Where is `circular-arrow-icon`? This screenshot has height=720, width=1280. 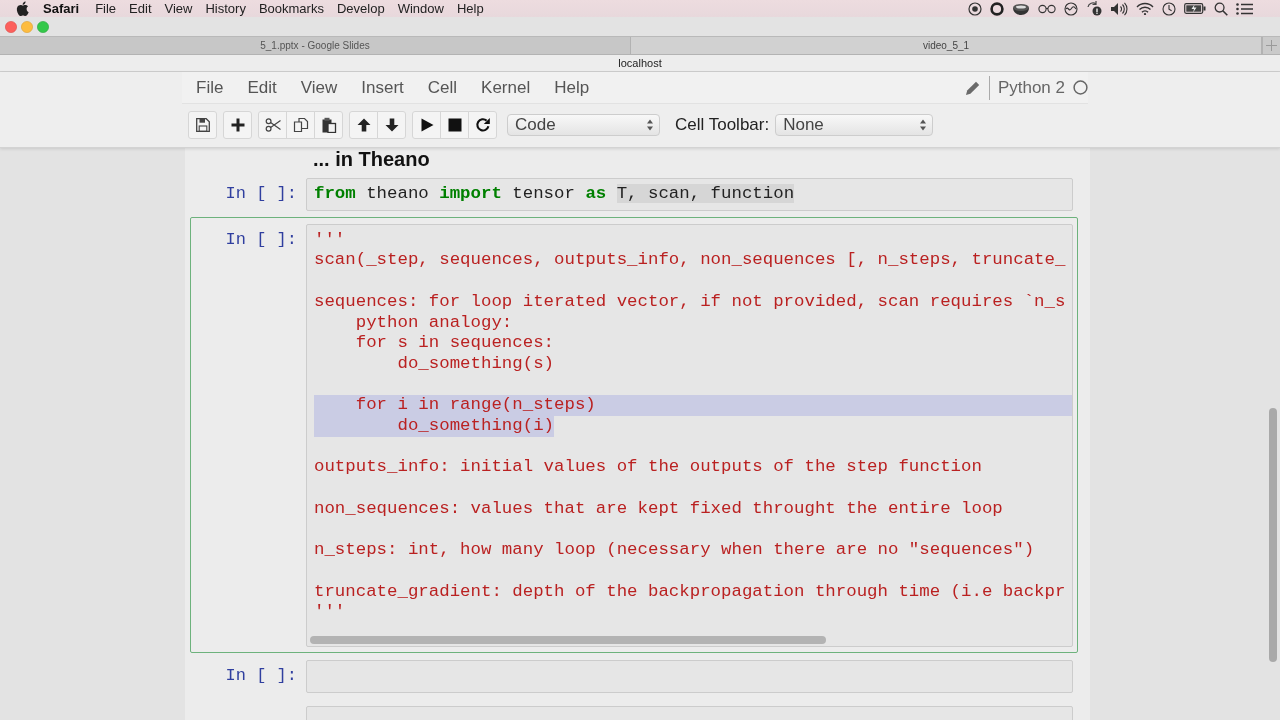
circular-arrow-icon is located at coordinates (482, 125).